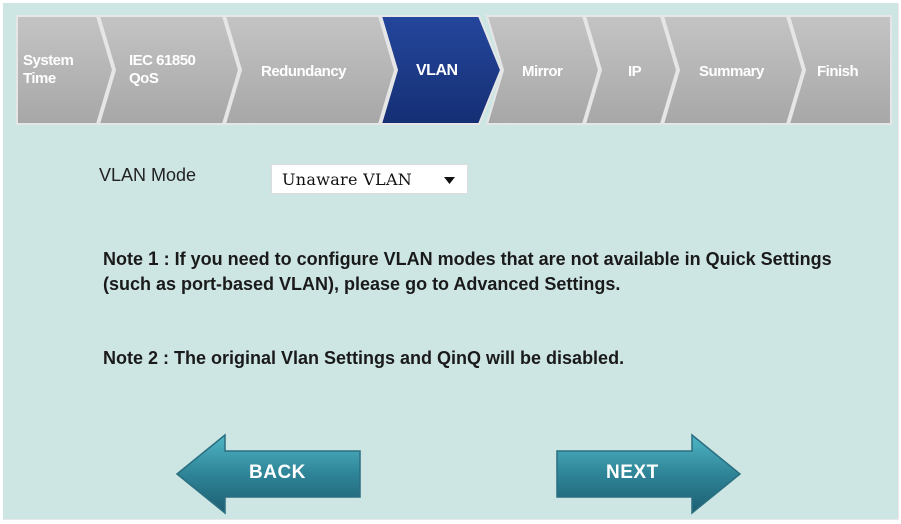  What do you see at coordinates (347, 179) in the screenshot?
I see `vlan-mode-selected-value: Unaware VLAN` at bounding box center [347, 179].